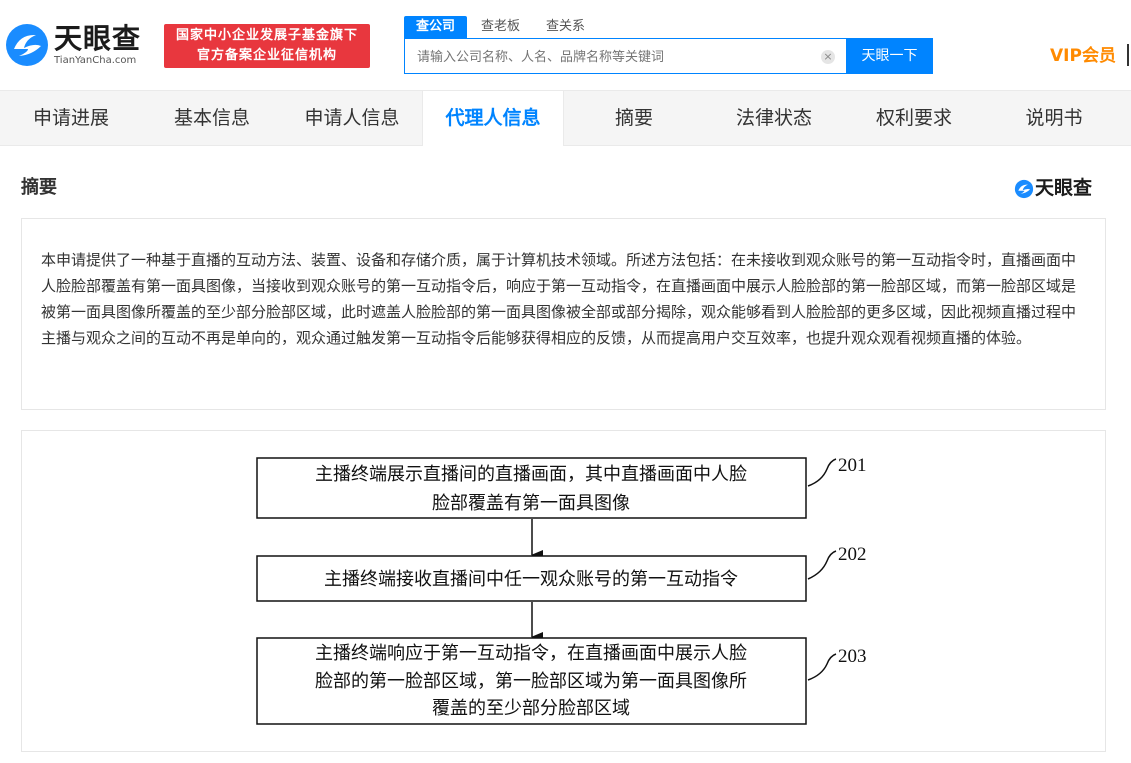  What do you see at coordinates (828, 57) in the screenshot?
I see `clear-icon: ×` at bounding box center [828, 57].